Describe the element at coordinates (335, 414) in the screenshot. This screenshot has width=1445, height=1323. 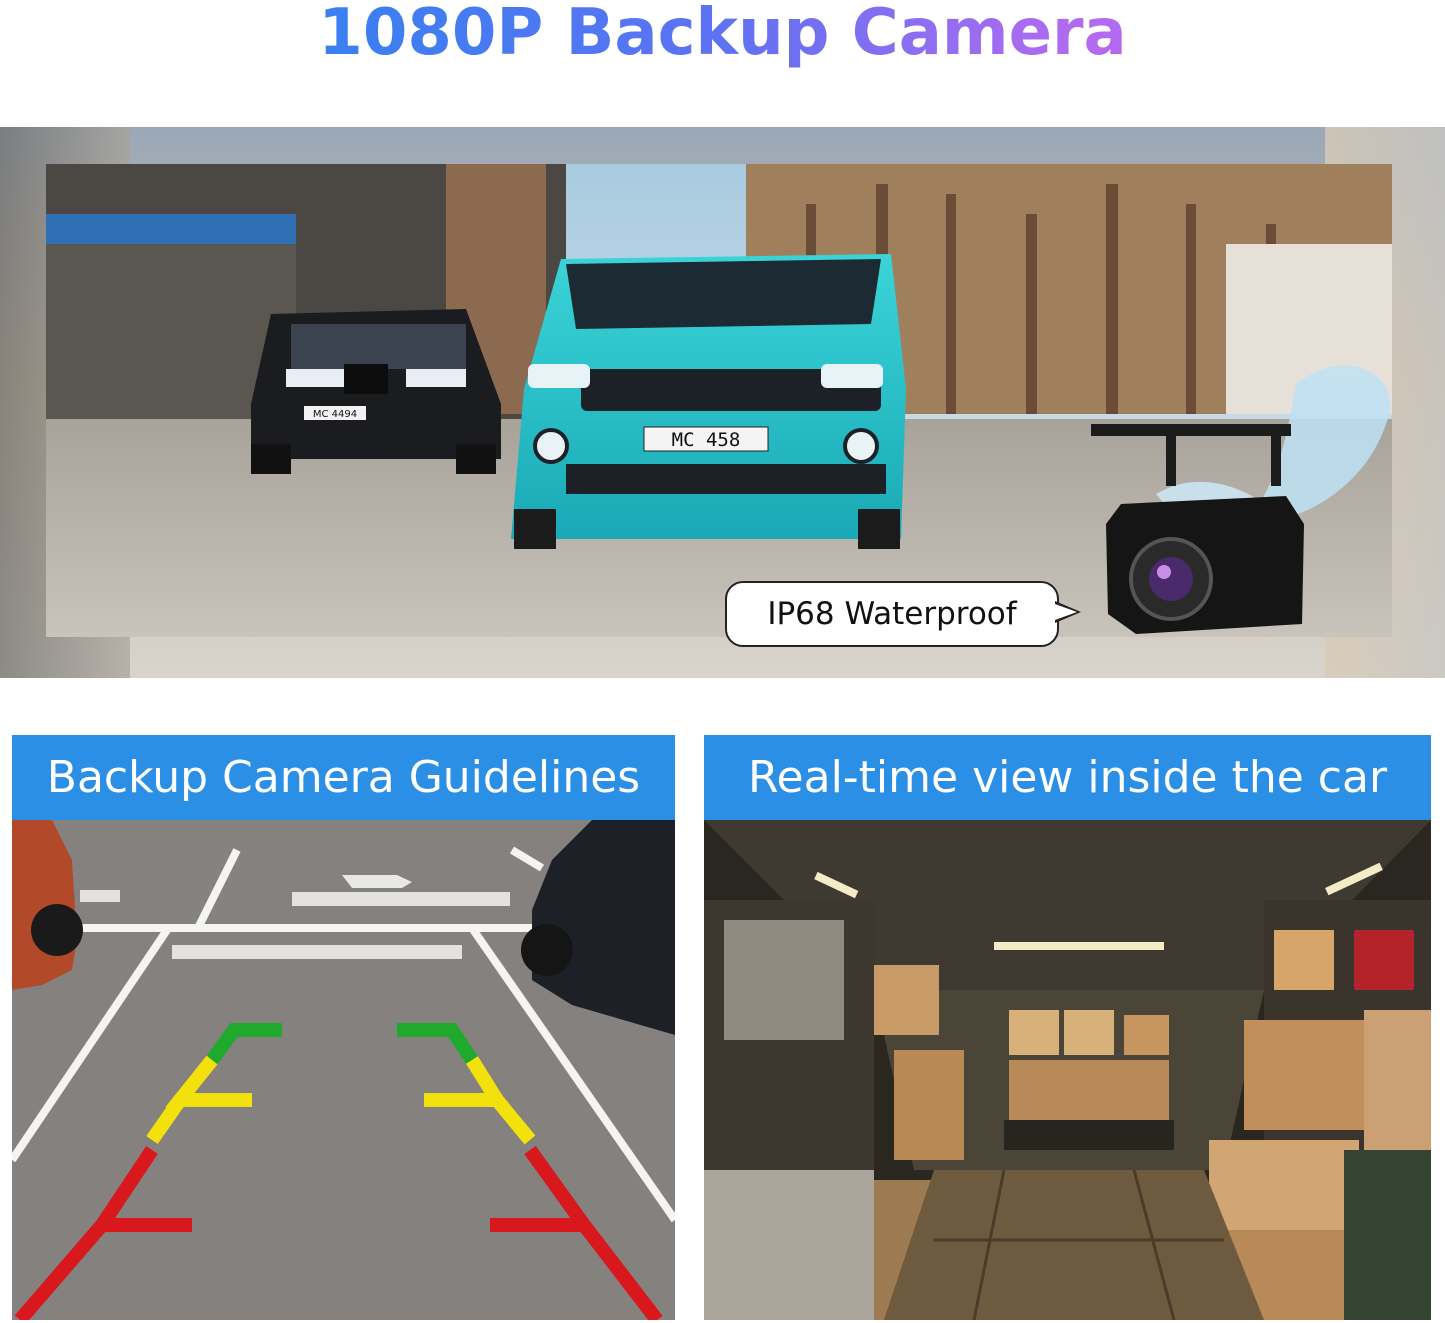
I see `rear-plate: MC 4494` at that location.